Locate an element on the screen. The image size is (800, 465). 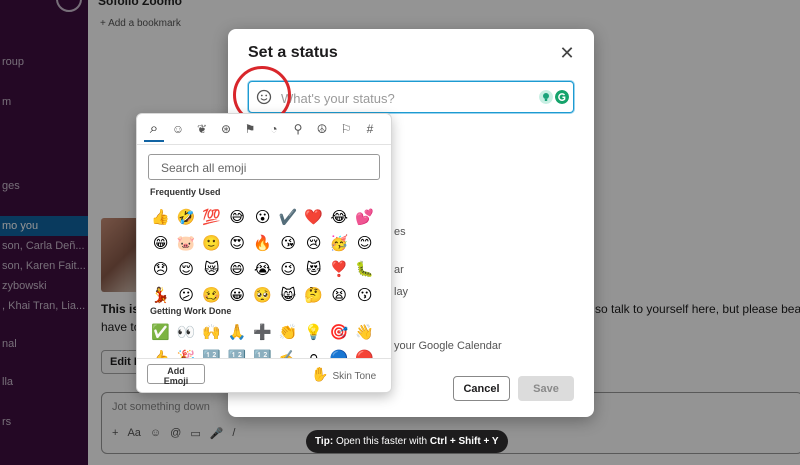
emoji-category-tabs: ⌕ ☺ ❦ ⊛ ⚑ ◔ ⚲ ☮ ⚐ # is located at coordinates (264, 129).